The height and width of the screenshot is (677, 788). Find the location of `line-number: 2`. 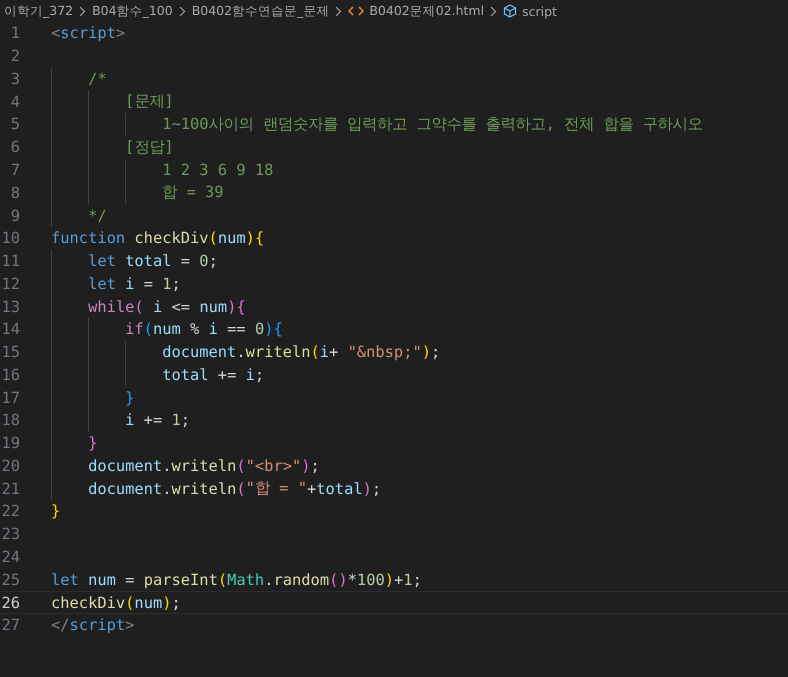

line-number: 2 is located at coordinates (15, 56).